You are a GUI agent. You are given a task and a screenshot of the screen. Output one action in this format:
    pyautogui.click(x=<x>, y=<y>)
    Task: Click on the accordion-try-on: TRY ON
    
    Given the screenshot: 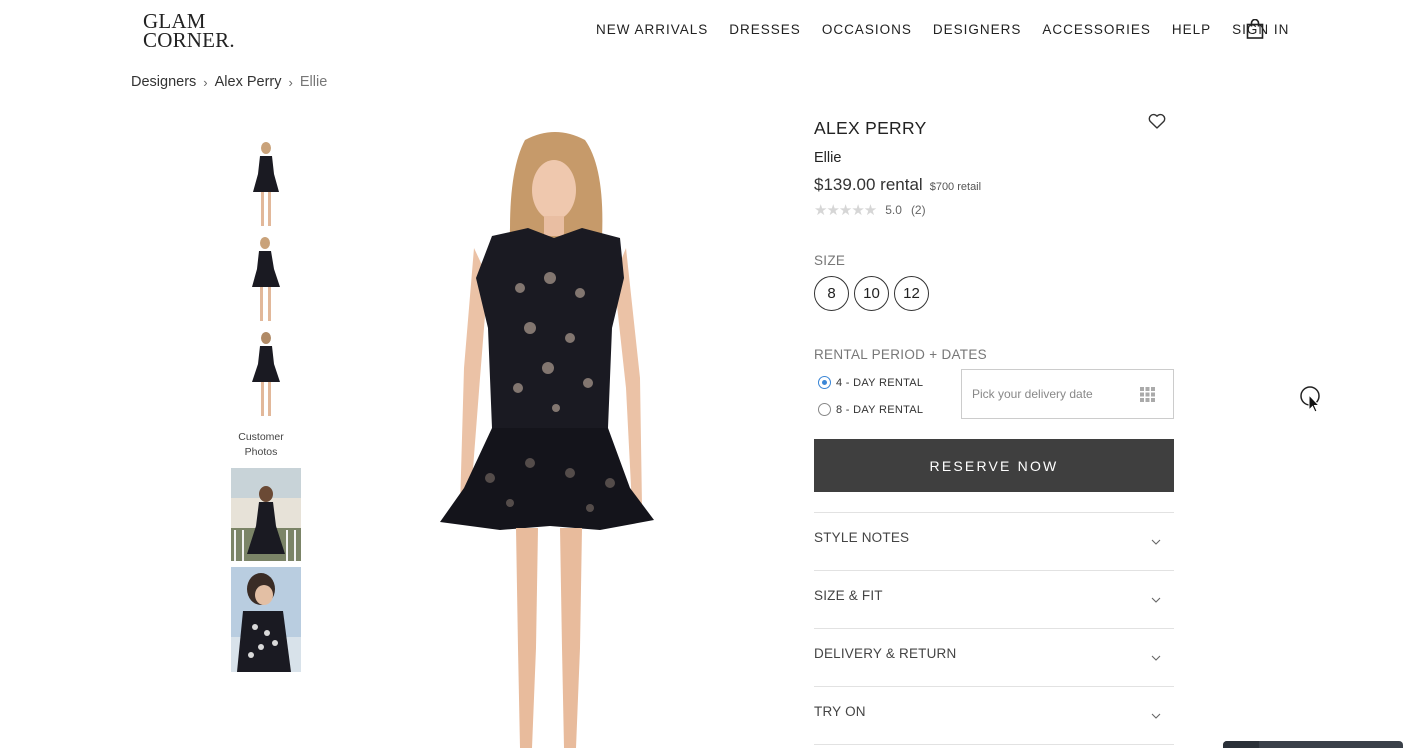 What is the action you would take?
    pyautogui.click(x=994, y=715)
    